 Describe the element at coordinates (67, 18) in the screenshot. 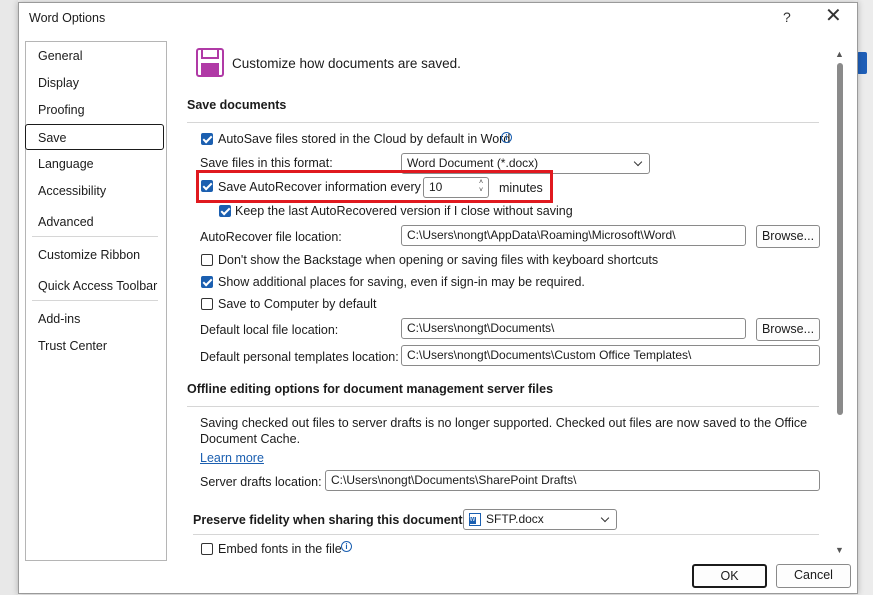

I see `dialog-title: Word Options` at that location.